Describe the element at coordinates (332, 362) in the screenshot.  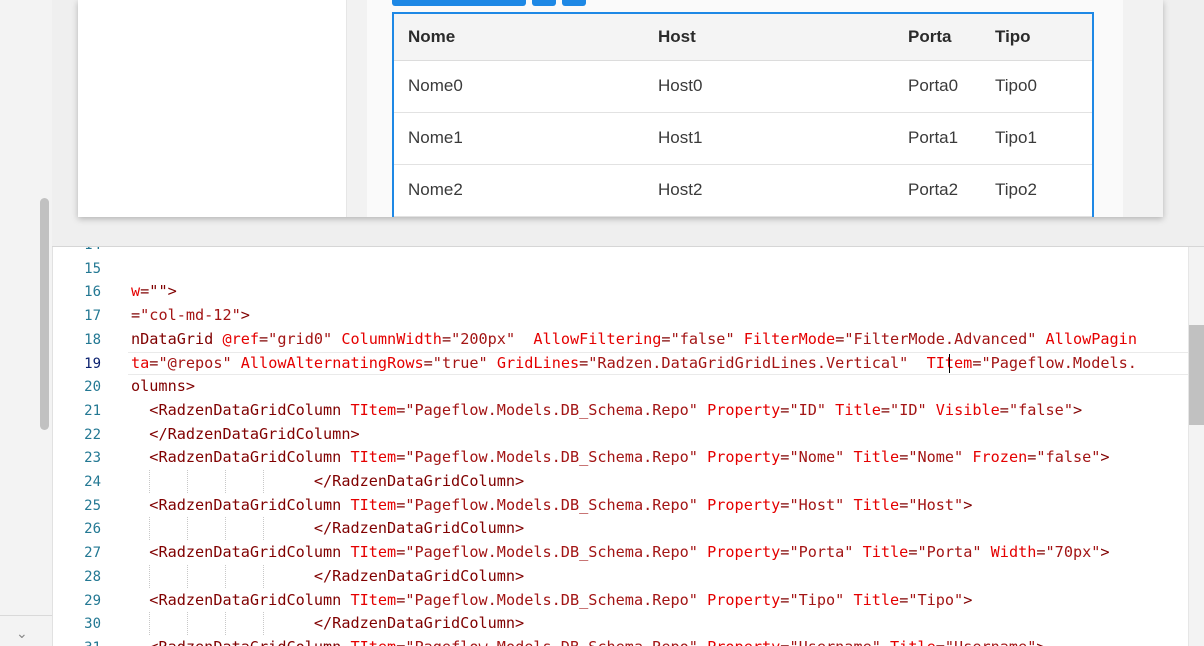
I see `code-token: AllowAlternatingRows` at that location.